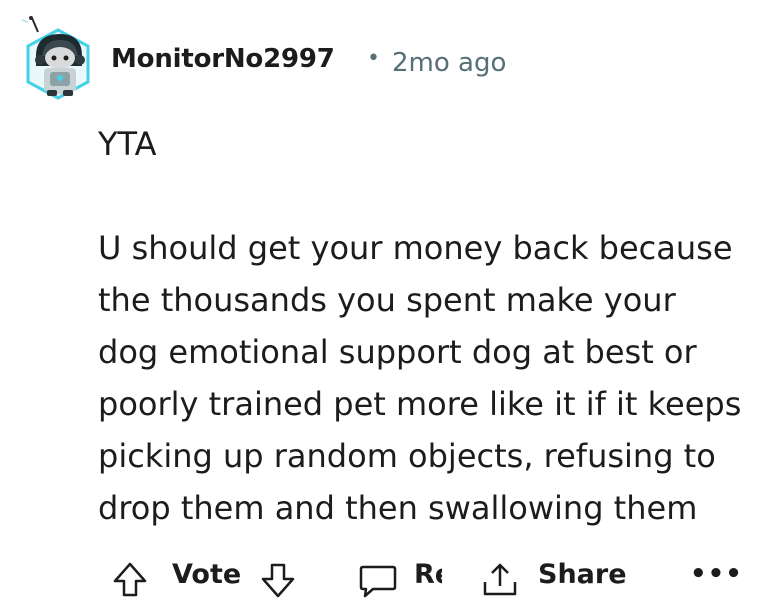  Describe the element at coordinates (58, 59) in the screenshot. I see `snoo-avatar-icon` at that location.